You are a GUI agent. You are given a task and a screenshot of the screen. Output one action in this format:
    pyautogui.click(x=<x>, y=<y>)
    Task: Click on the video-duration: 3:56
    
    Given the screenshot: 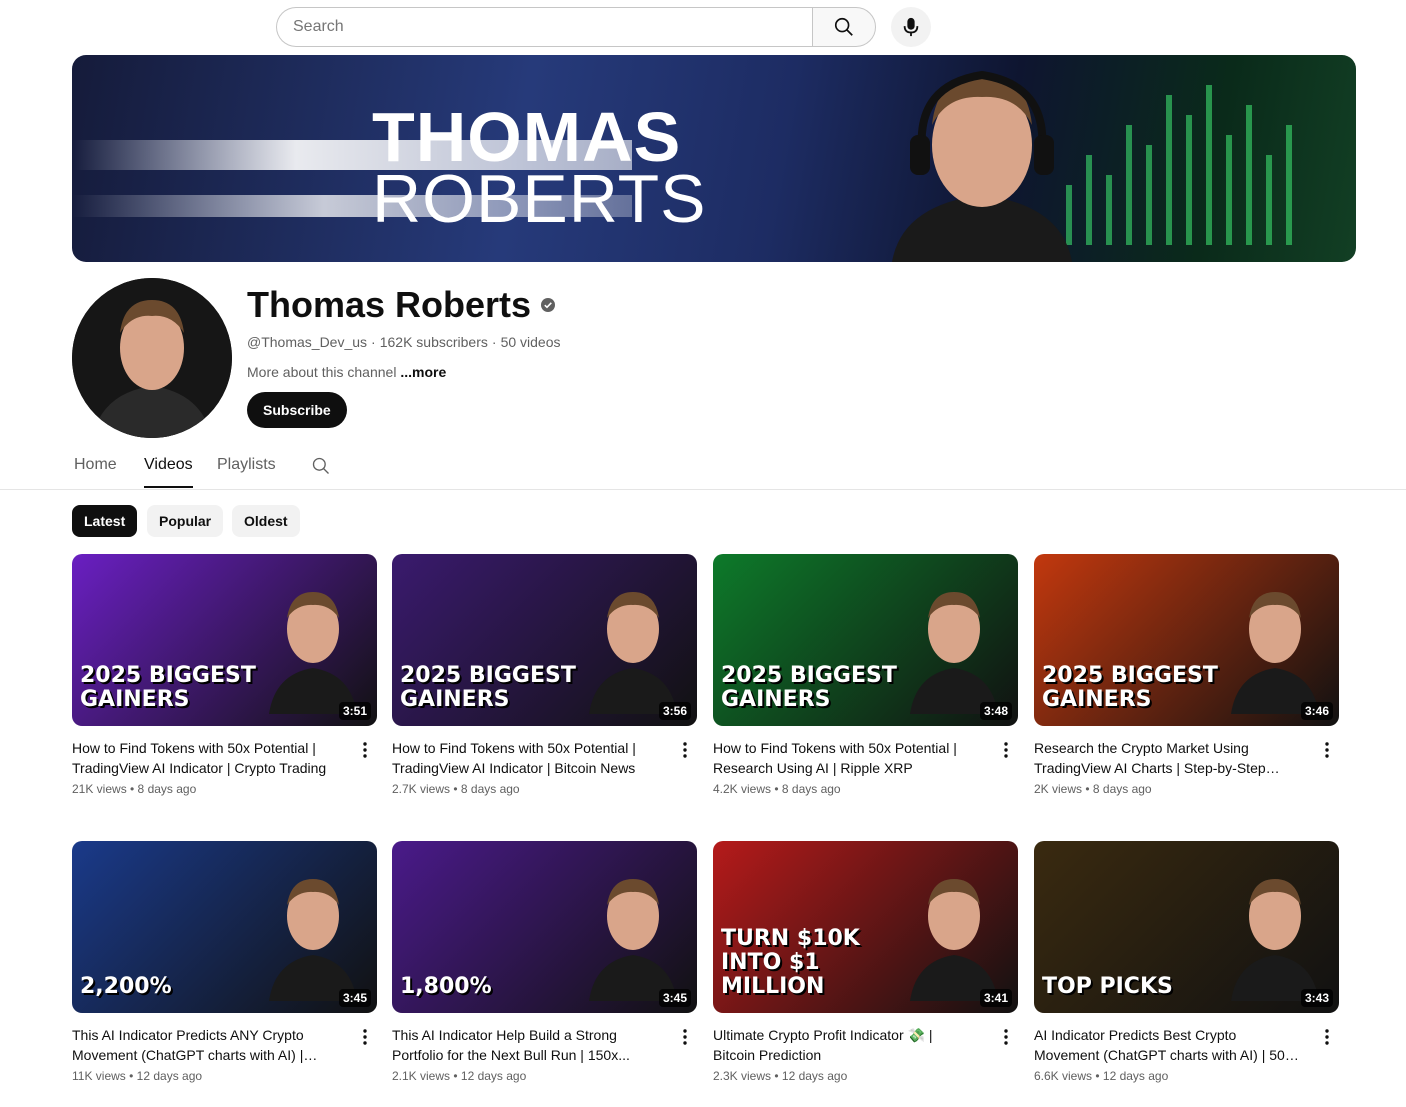 What is the action you would take?
    pyautogui.click(x=674, y=711)
    